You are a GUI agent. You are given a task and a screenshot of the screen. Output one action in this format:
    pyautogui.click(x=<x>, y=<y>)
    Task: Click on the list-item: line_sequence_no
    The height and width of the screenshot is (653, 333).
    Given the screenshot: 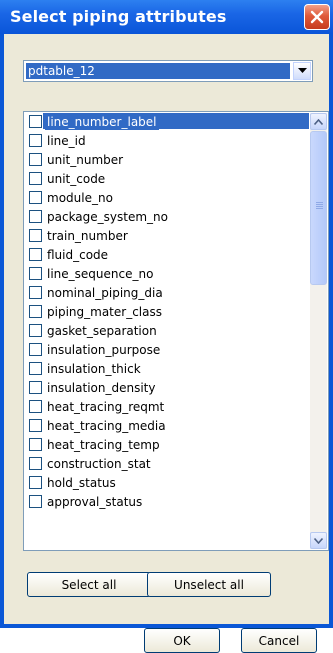 What is the action you would take?
    pyautogui.click(x=167, y=273)
    